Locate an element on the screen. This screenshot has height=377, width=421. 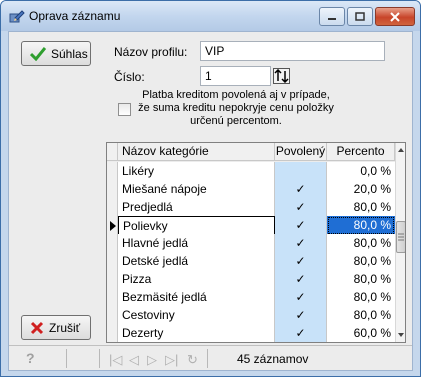
cell-allowed-checkbox is located at coordinates (301, 171).